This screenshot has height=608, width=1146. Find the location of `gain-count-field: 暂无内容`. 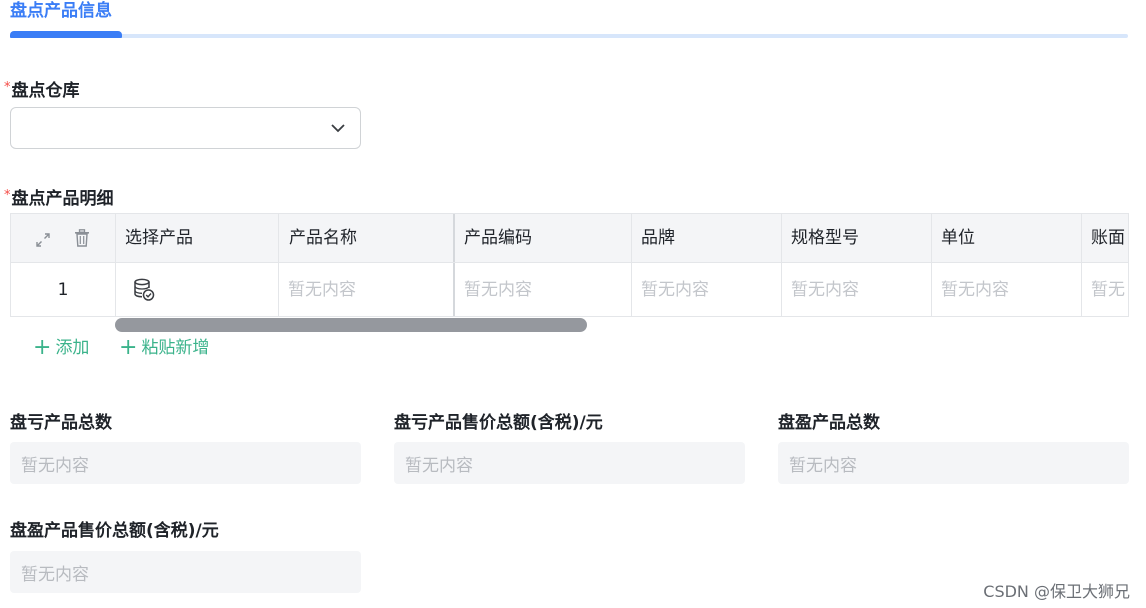

gain-count-field: 暂无内容 is located at coordinates (953, 463).